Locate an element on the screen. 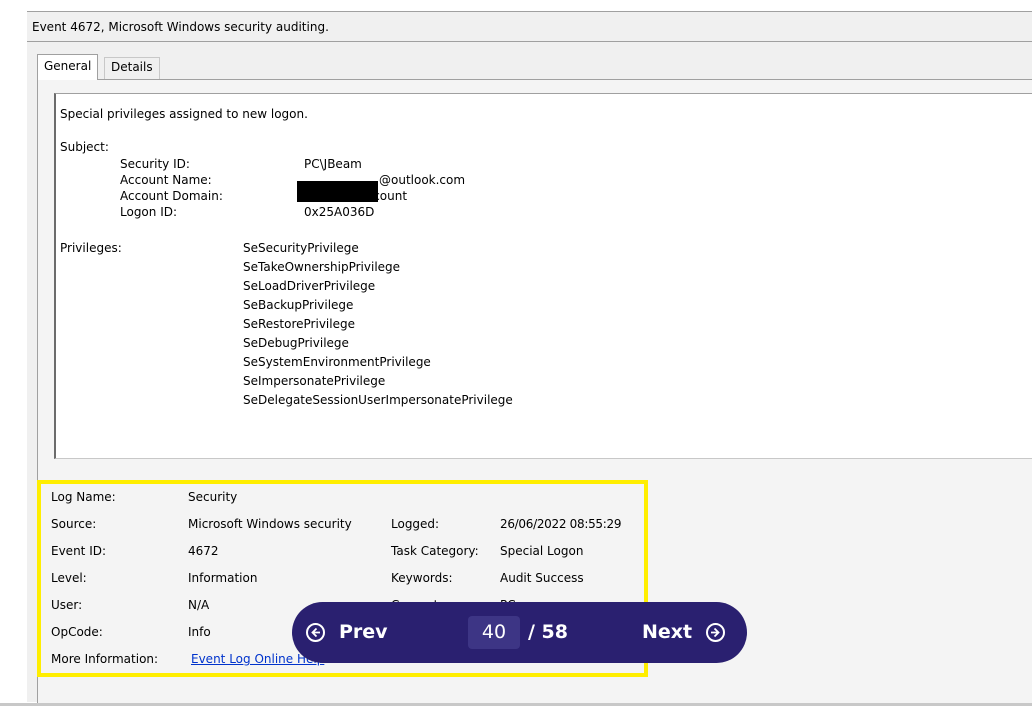  source-value: Microsoft Windows security is located at coordinates (270, 524).